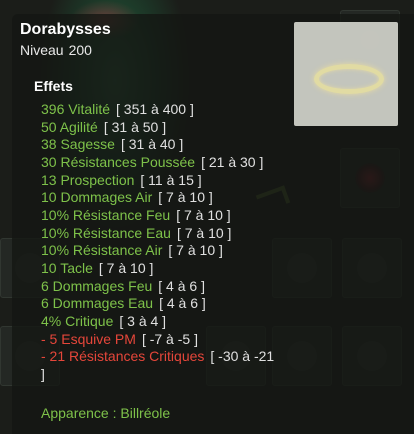 The height and width of the screenshot is (434, 414). What do you see at coordinates (80, 50) in the screenshot?
I see `item-level-value: 200` at bounding box center [80, 50].